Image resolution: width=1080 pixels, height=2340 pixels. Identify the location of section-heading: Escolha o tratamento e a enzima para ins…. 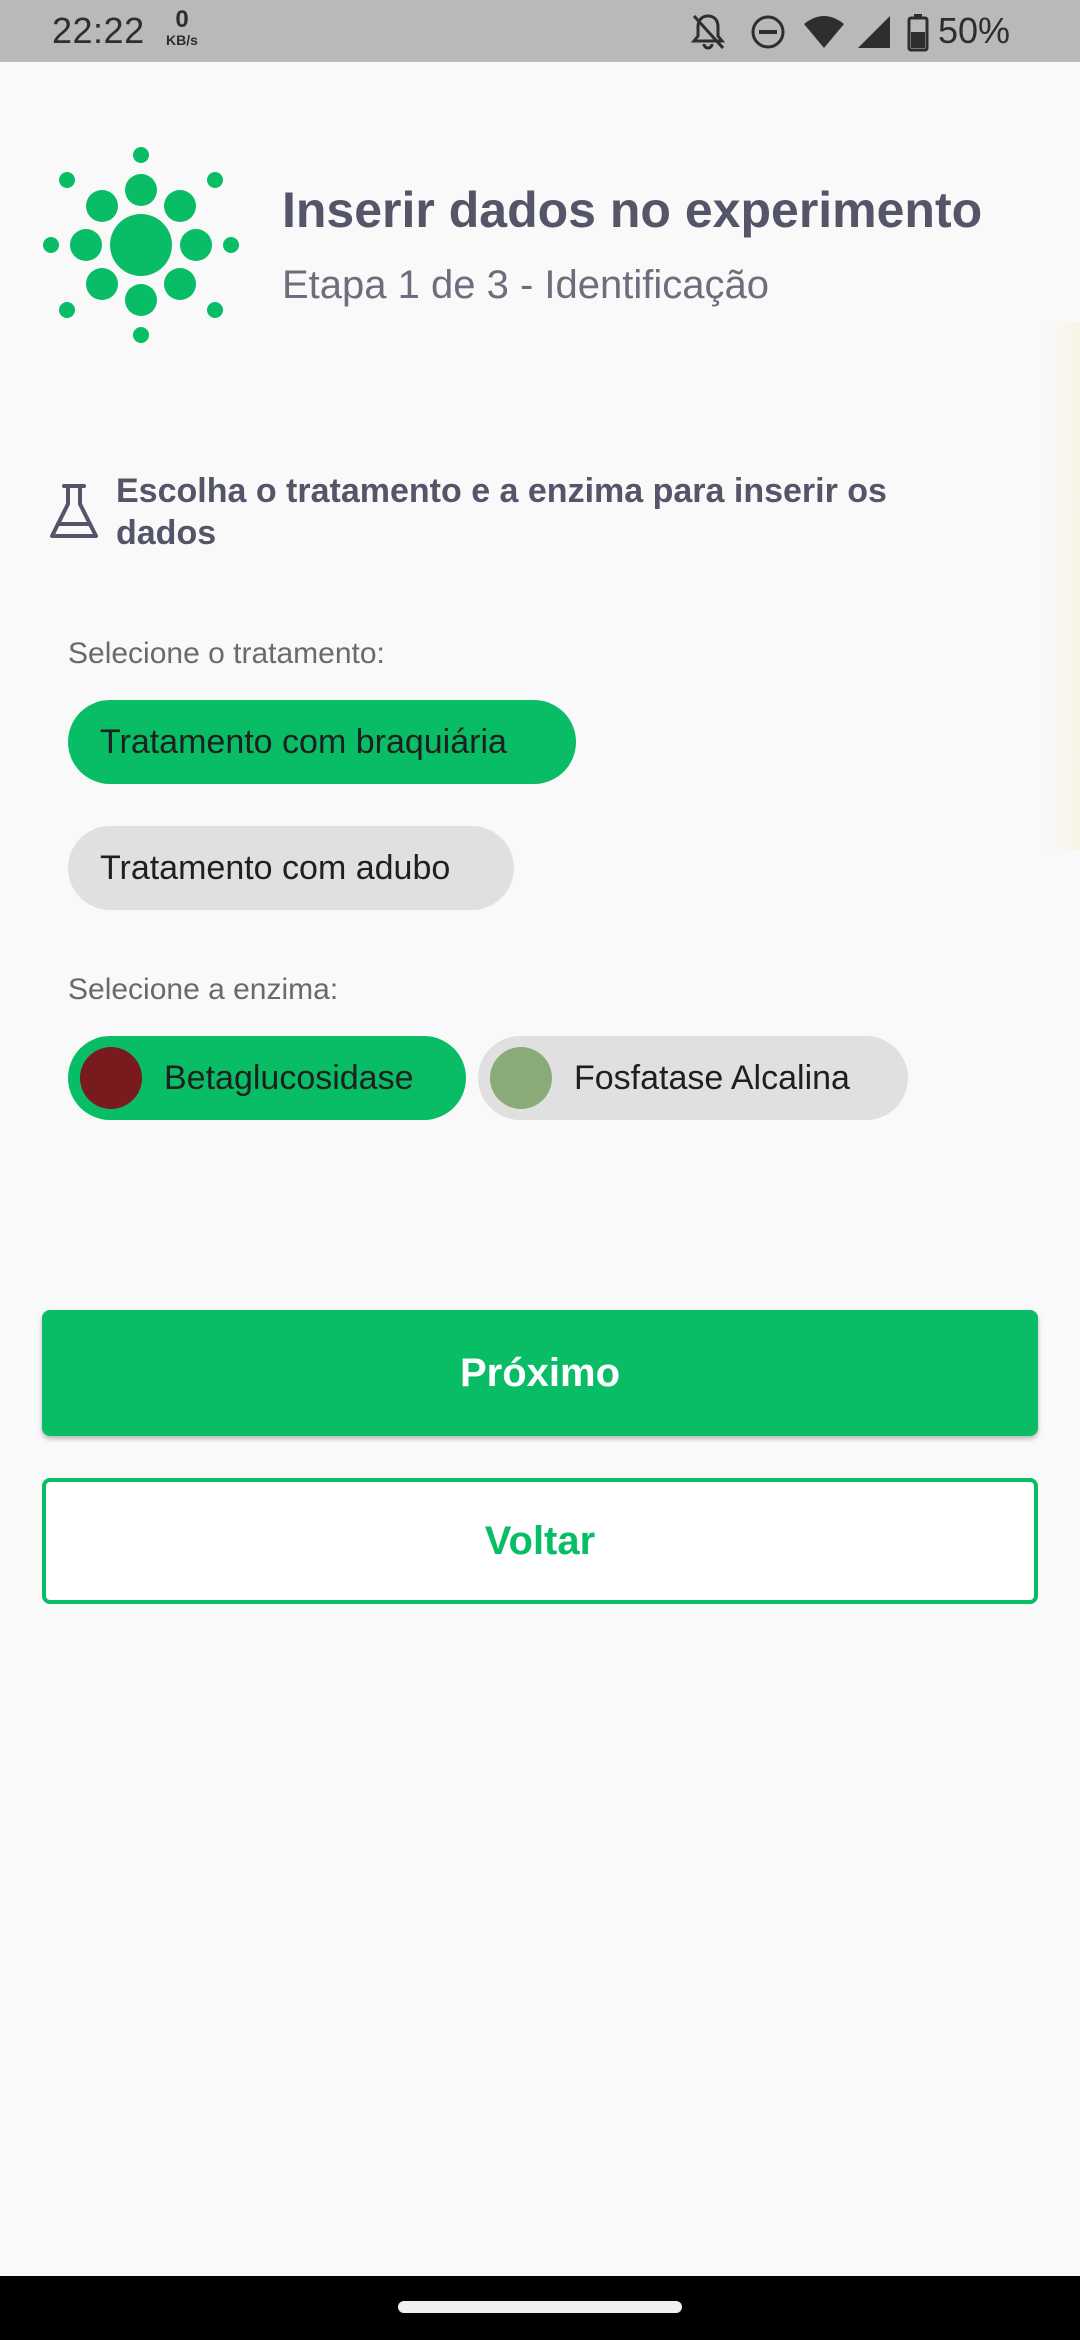
(501, 512).